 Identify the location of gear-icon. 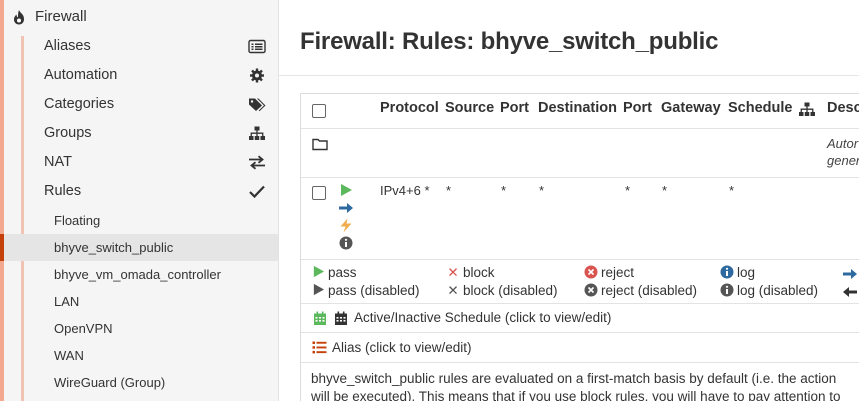
(257, 75).